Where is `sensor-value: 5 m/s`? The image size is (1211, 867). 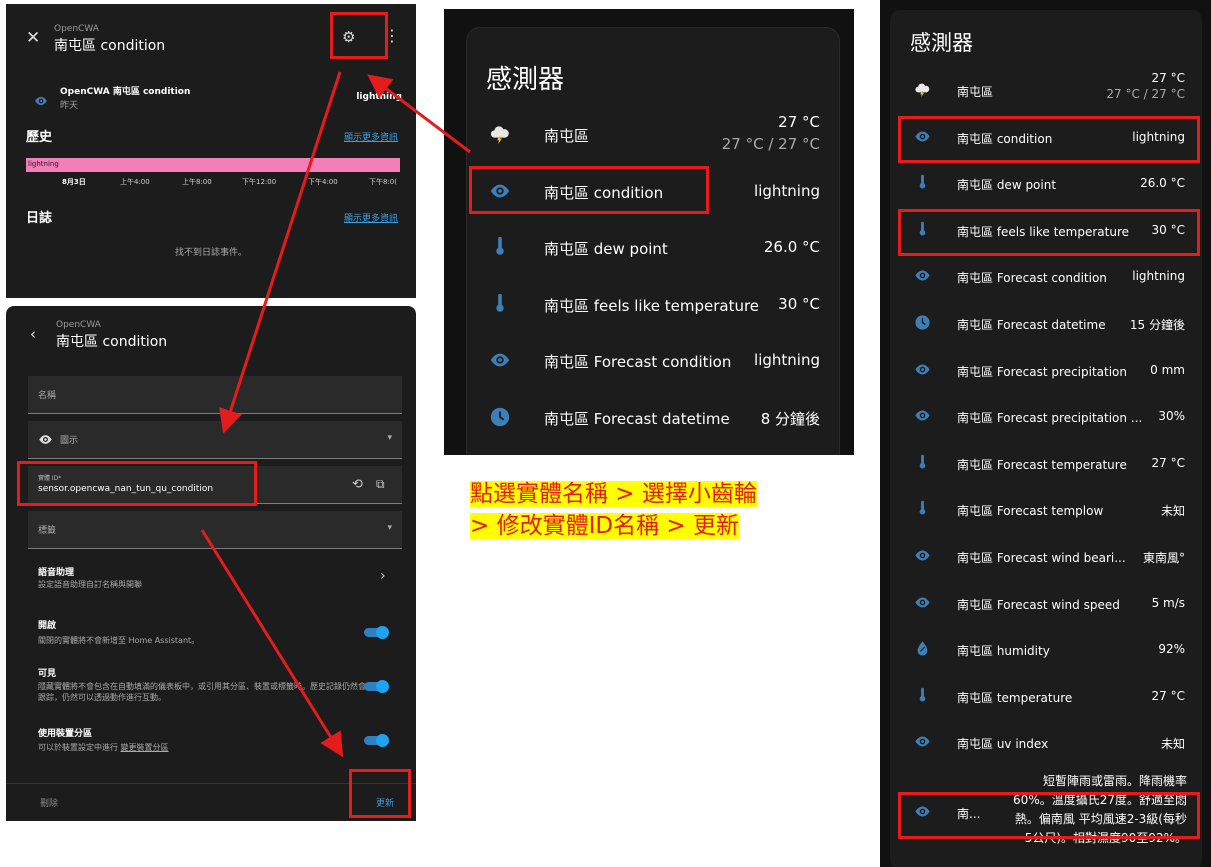
sensor-value: 5 m/s is located at coordinates (1168, 602).